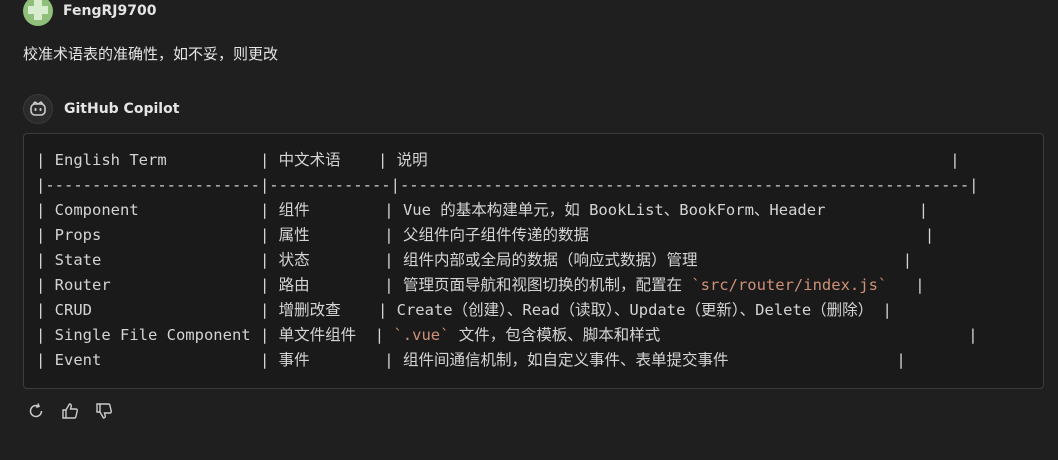  I want to click on assistant-header: GitHub Copilot, so click(101, 109).